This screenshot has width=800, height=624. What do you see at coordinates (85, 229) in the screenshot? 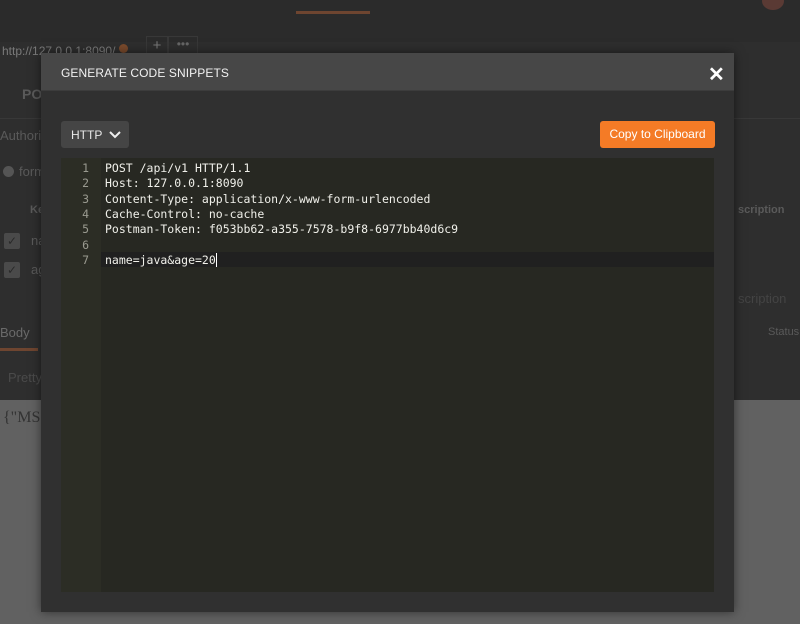
I see `line-number: 5` at bounding box center [85, 229].